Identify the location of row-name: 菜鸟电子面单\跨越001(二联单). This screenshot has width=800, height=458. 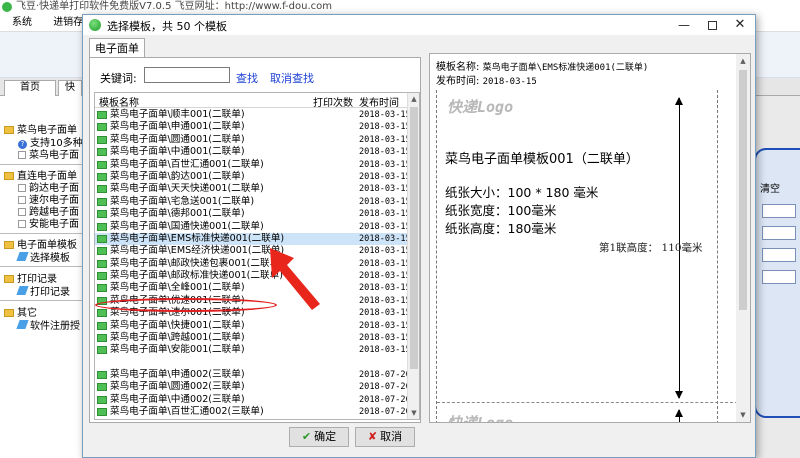
(177, 338).